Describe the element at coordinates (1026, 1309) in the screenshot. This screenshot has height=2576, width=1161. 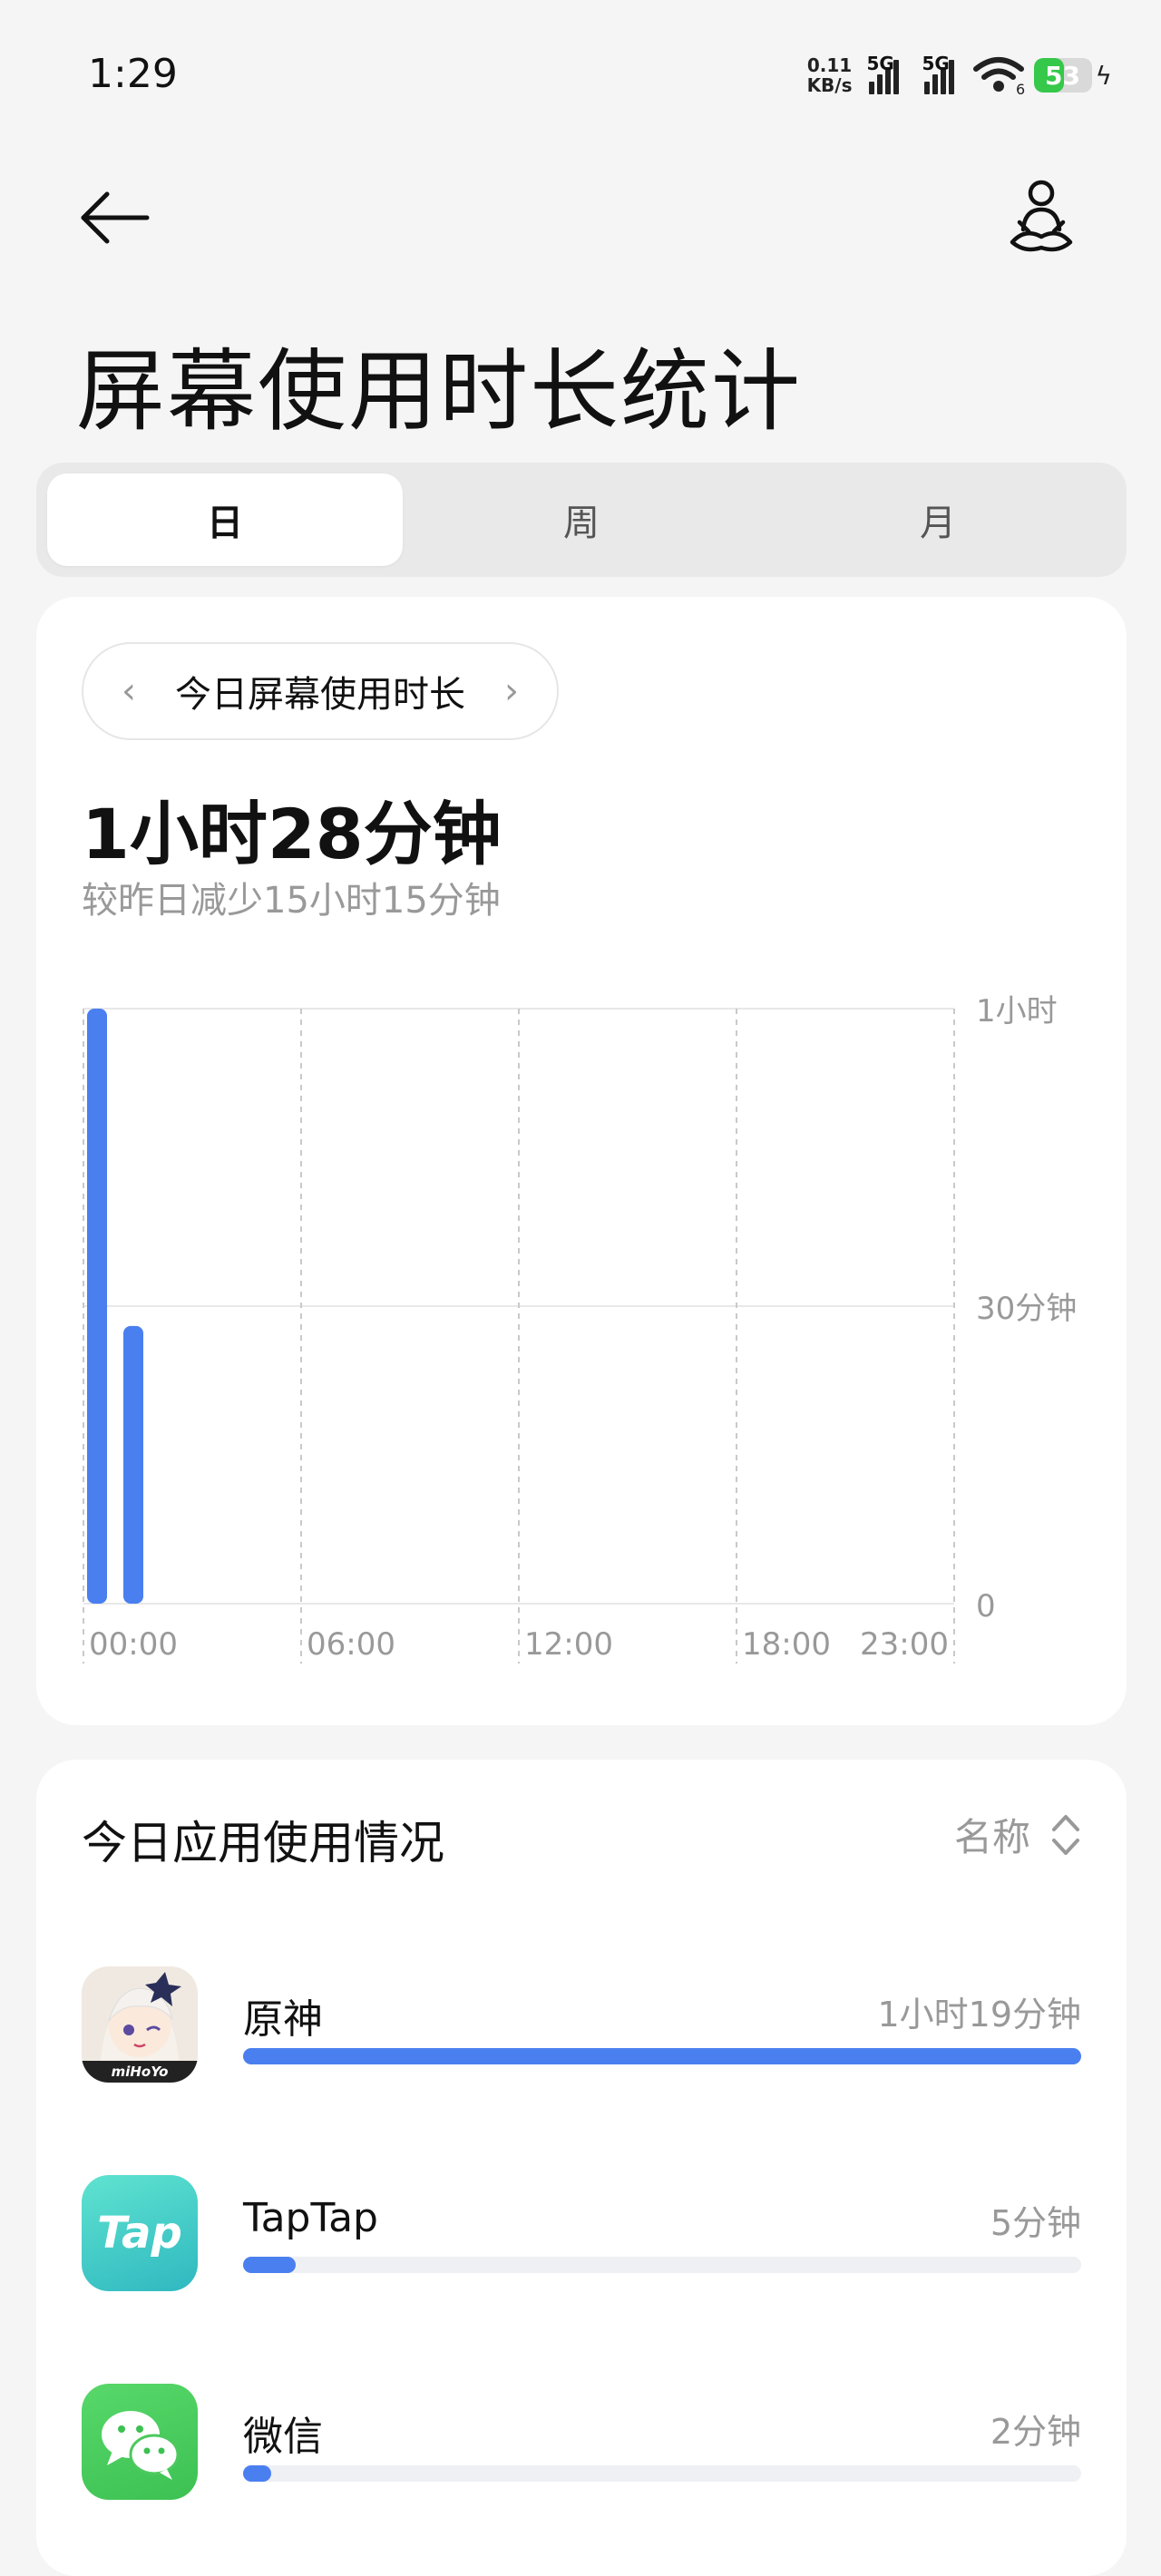
I see `y-tick-label: 30分钟` at that location.